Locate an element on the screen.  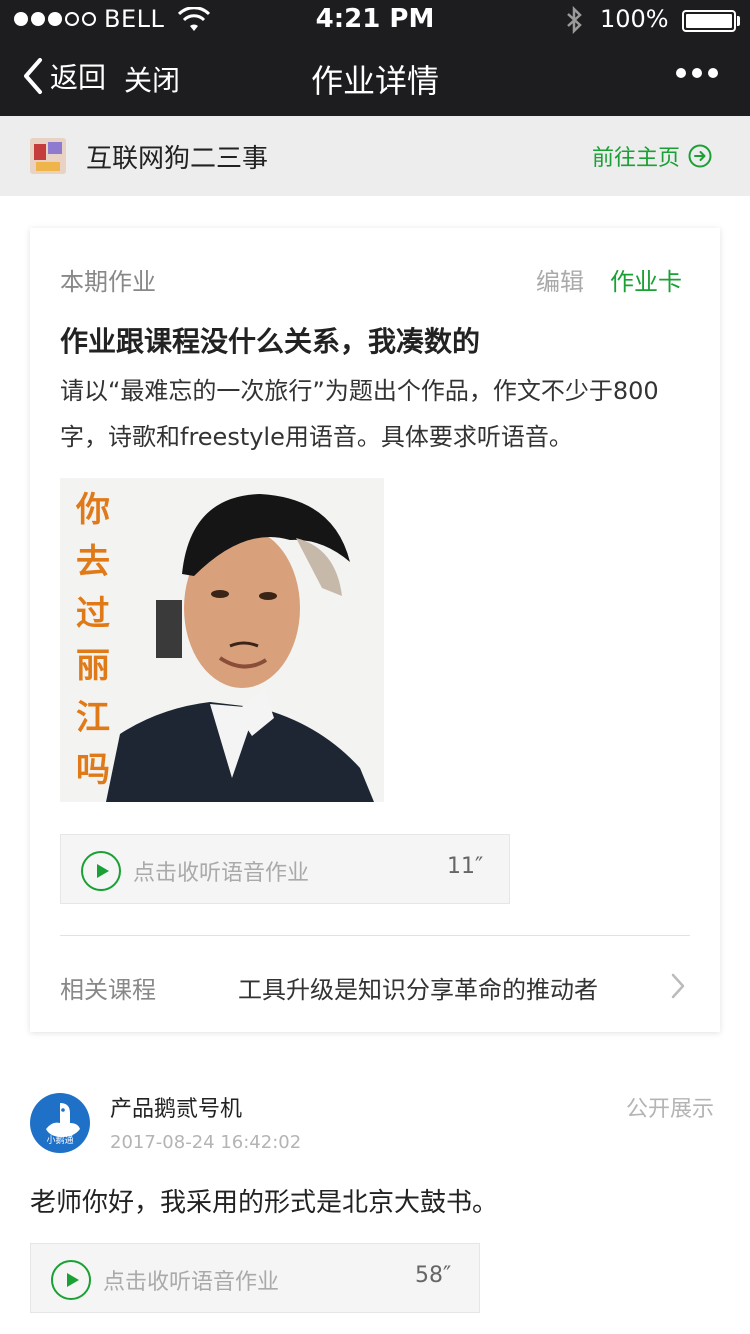
homework-section-label: 本期作业 is located at coordinates (108, 282).